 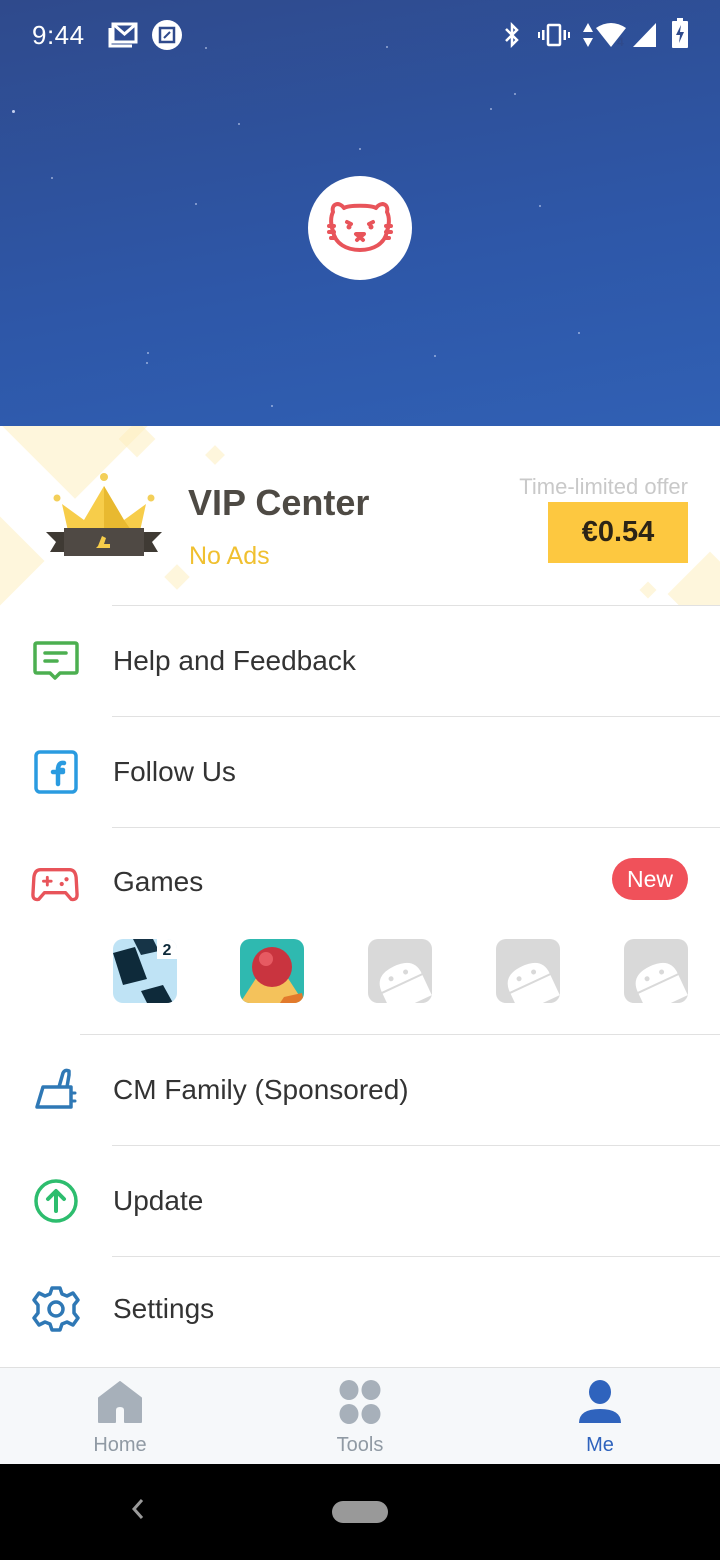 I want to click on vip-price-button: €0.54, so click(x=618, y=532).